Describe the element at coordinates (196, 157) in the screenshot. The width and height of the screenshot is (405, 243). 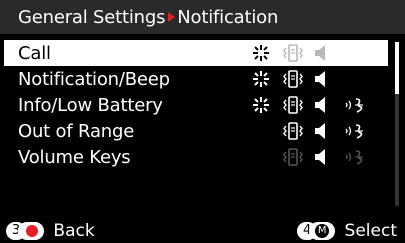
I see `row-volume-keys: Volume Keys` at that location.